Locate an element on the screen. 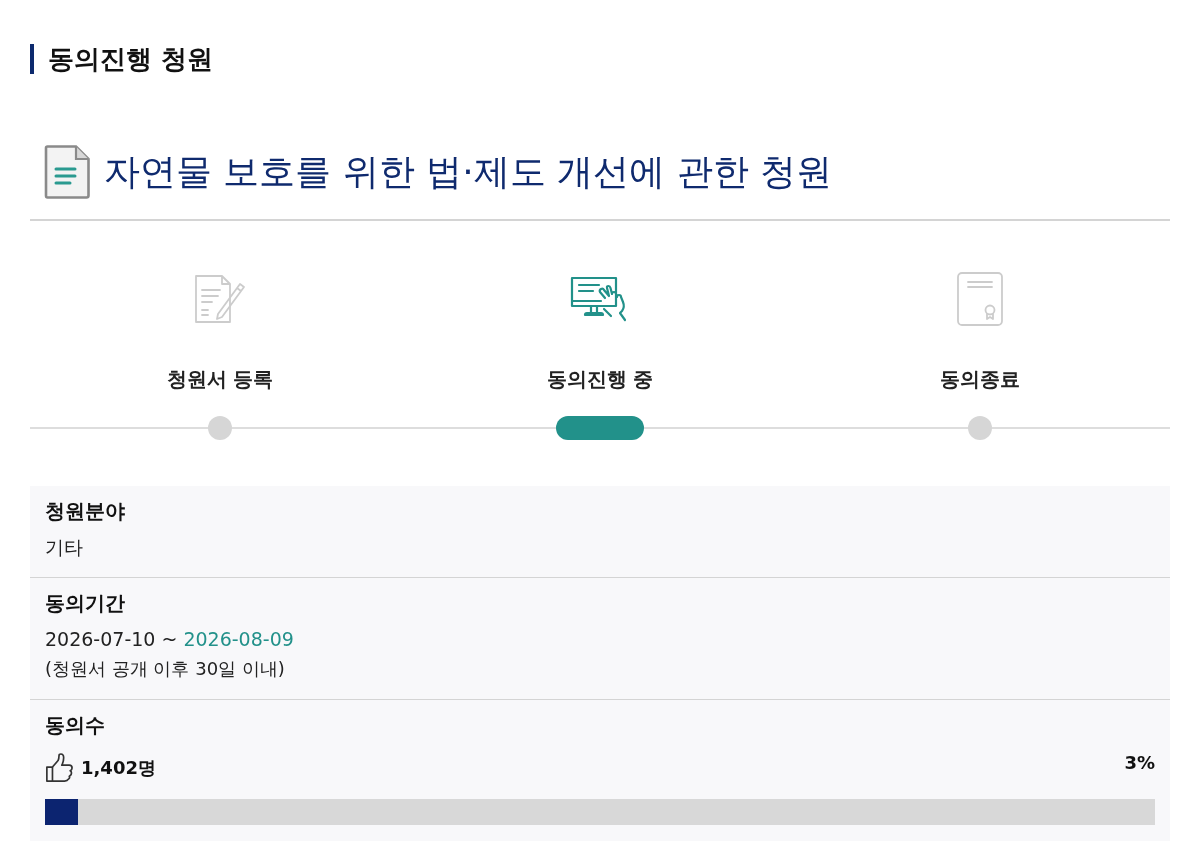  section-heading: 동의진행 청원 is located at coordinates (122, 59).